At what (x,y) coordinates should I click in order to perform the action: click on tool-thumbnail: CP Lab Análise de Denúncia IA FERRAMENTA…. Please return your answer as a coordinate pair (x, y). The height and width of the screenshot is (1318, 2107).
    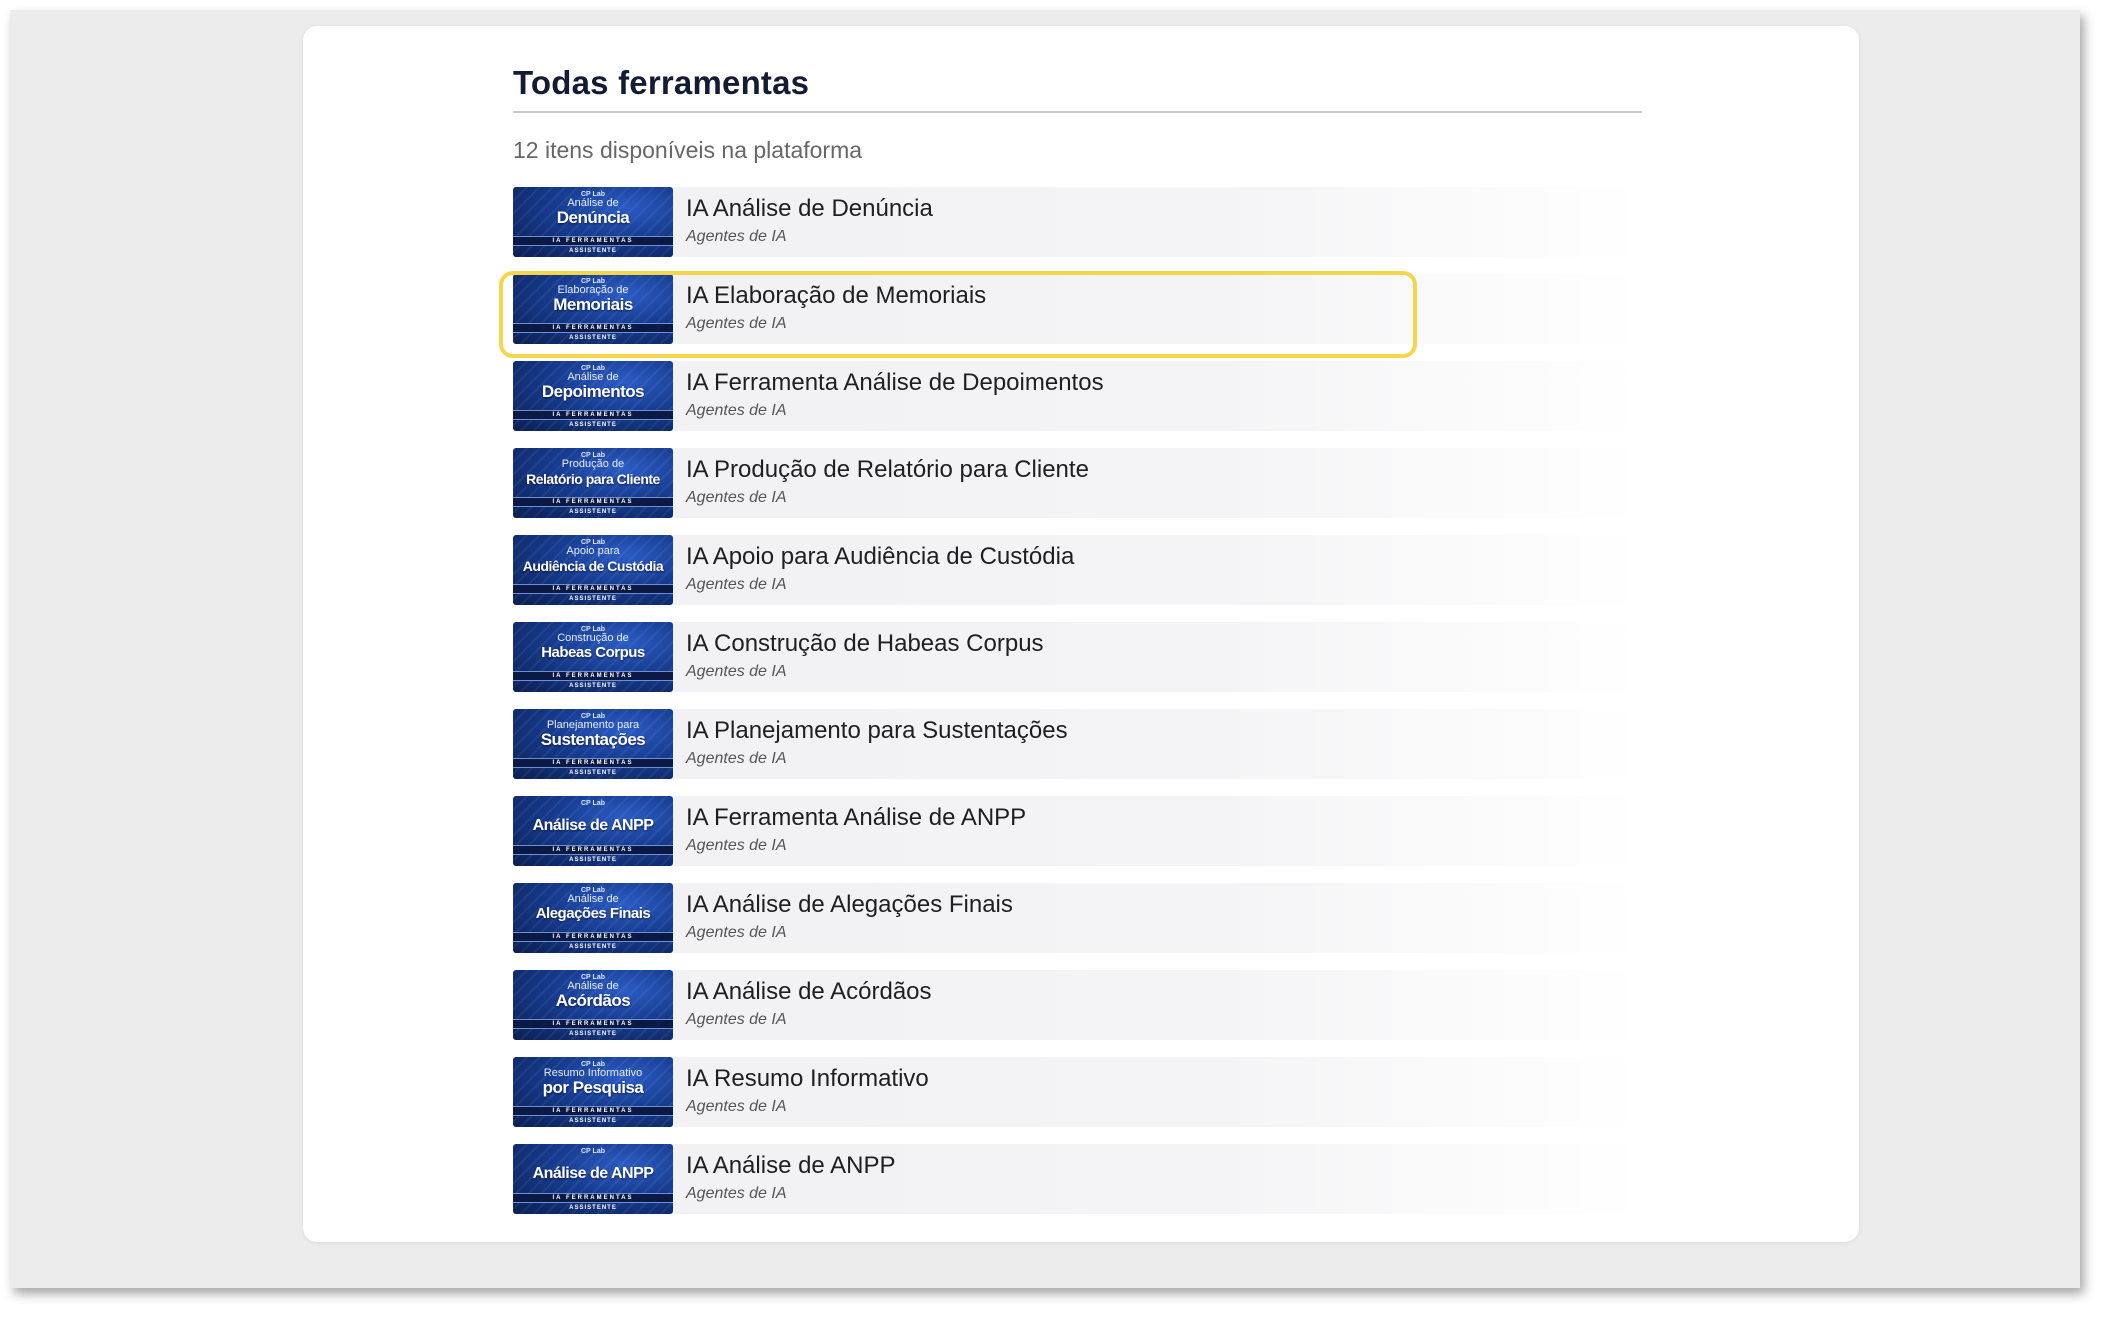
    Looking at the image, I should click on (593, 222).